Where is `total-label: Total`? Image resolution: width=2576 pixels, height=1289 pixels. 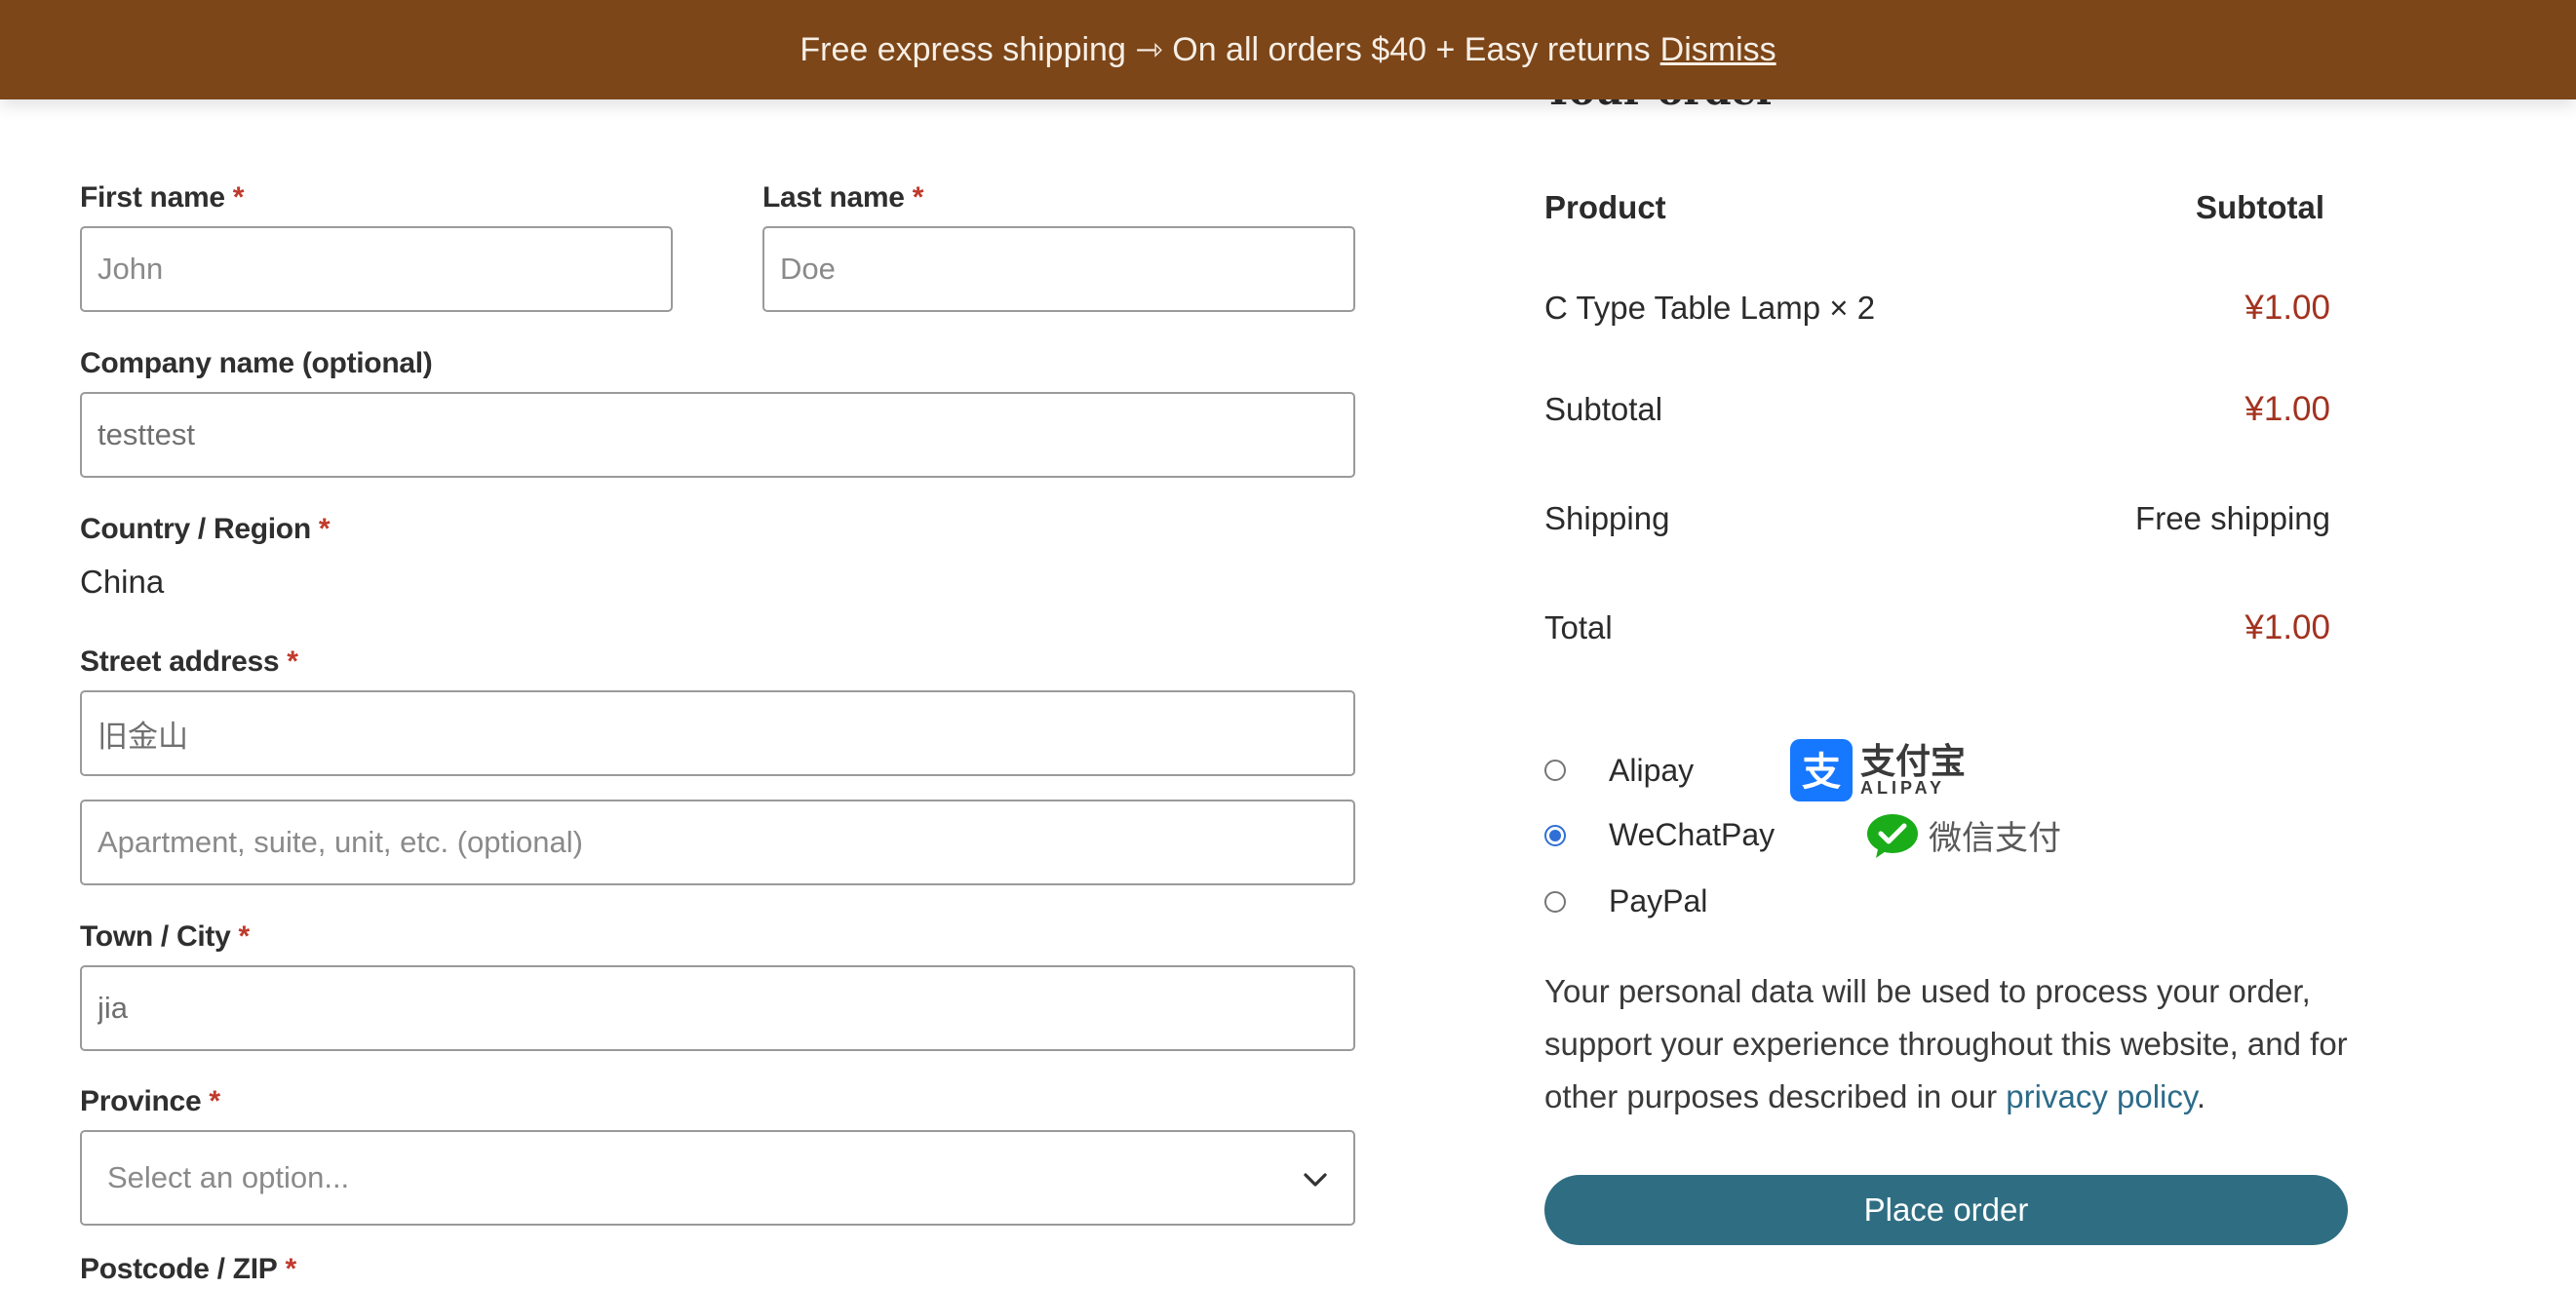 total-label: Total is located at coordinates (1578, 627).